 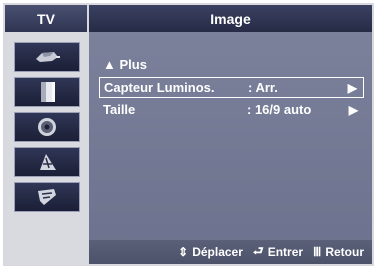 What do you see at coordinates (344, 252) in the screenshot?
I see `return-hint: Retour` at bounding box center [344, 252].